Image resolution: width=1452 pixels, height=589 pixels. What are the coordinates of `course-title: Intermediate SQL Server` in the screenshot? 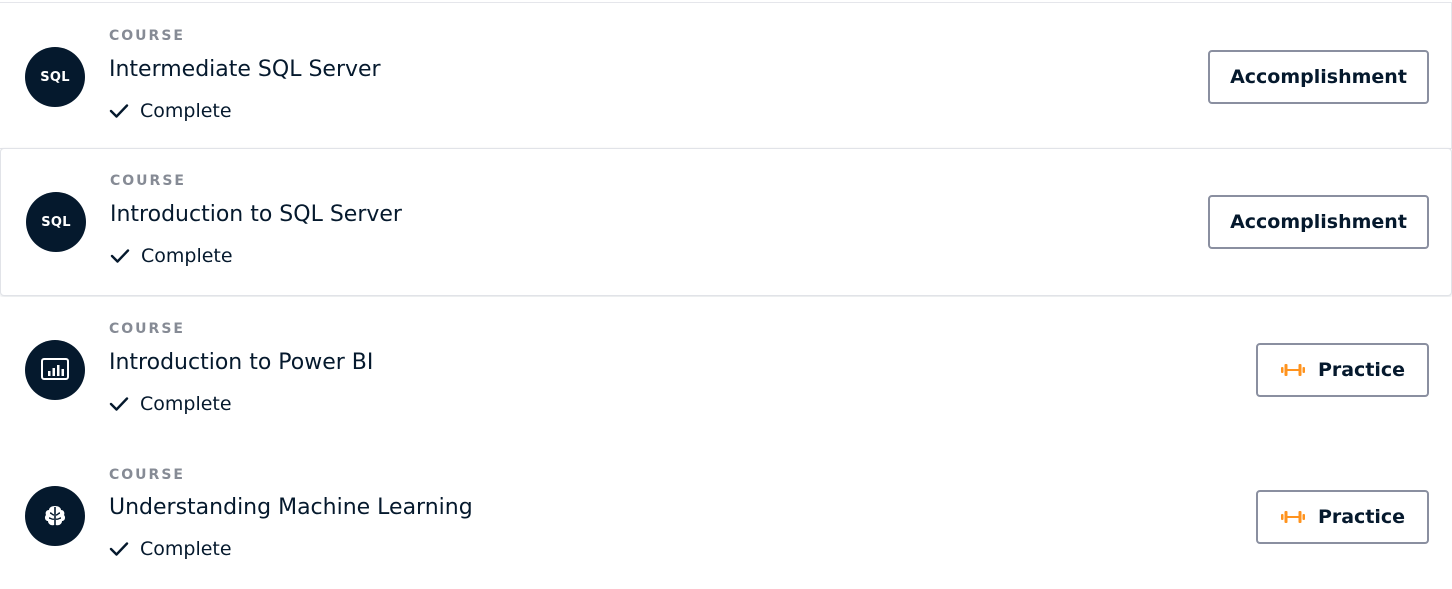 It's located at (245, 69).